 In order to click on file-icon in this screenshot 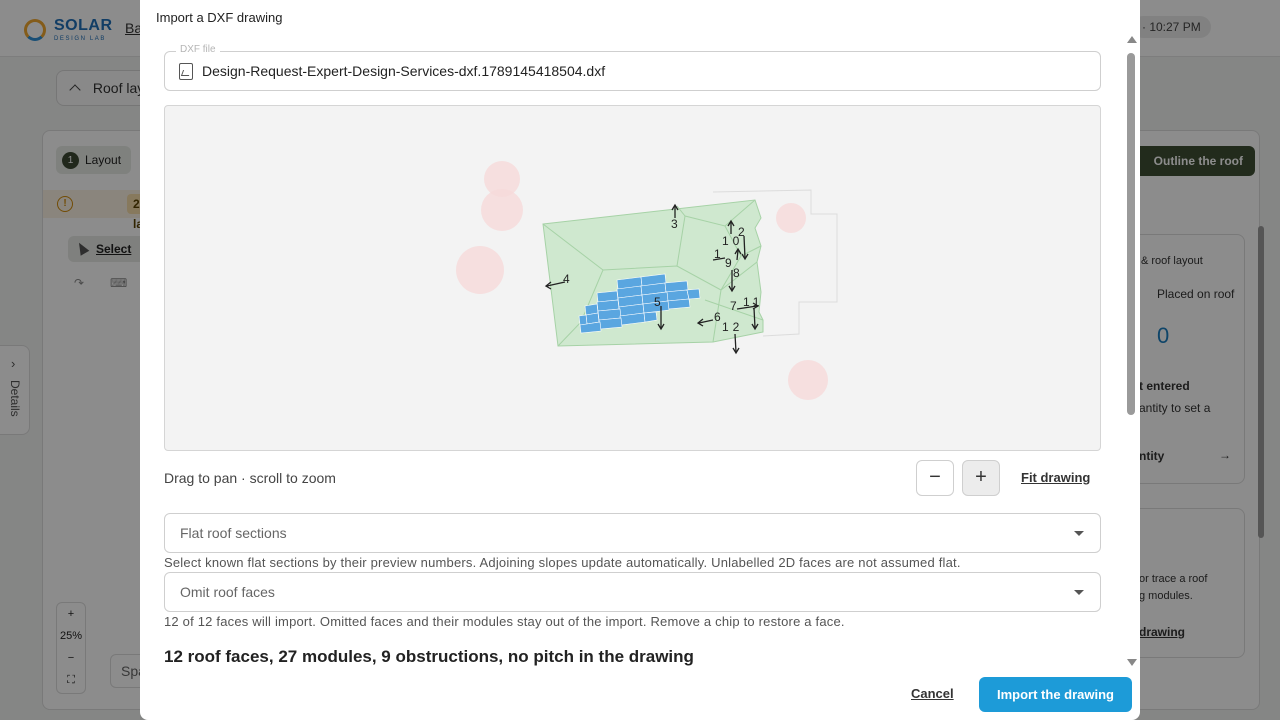, I will do `click(186, 71)`.